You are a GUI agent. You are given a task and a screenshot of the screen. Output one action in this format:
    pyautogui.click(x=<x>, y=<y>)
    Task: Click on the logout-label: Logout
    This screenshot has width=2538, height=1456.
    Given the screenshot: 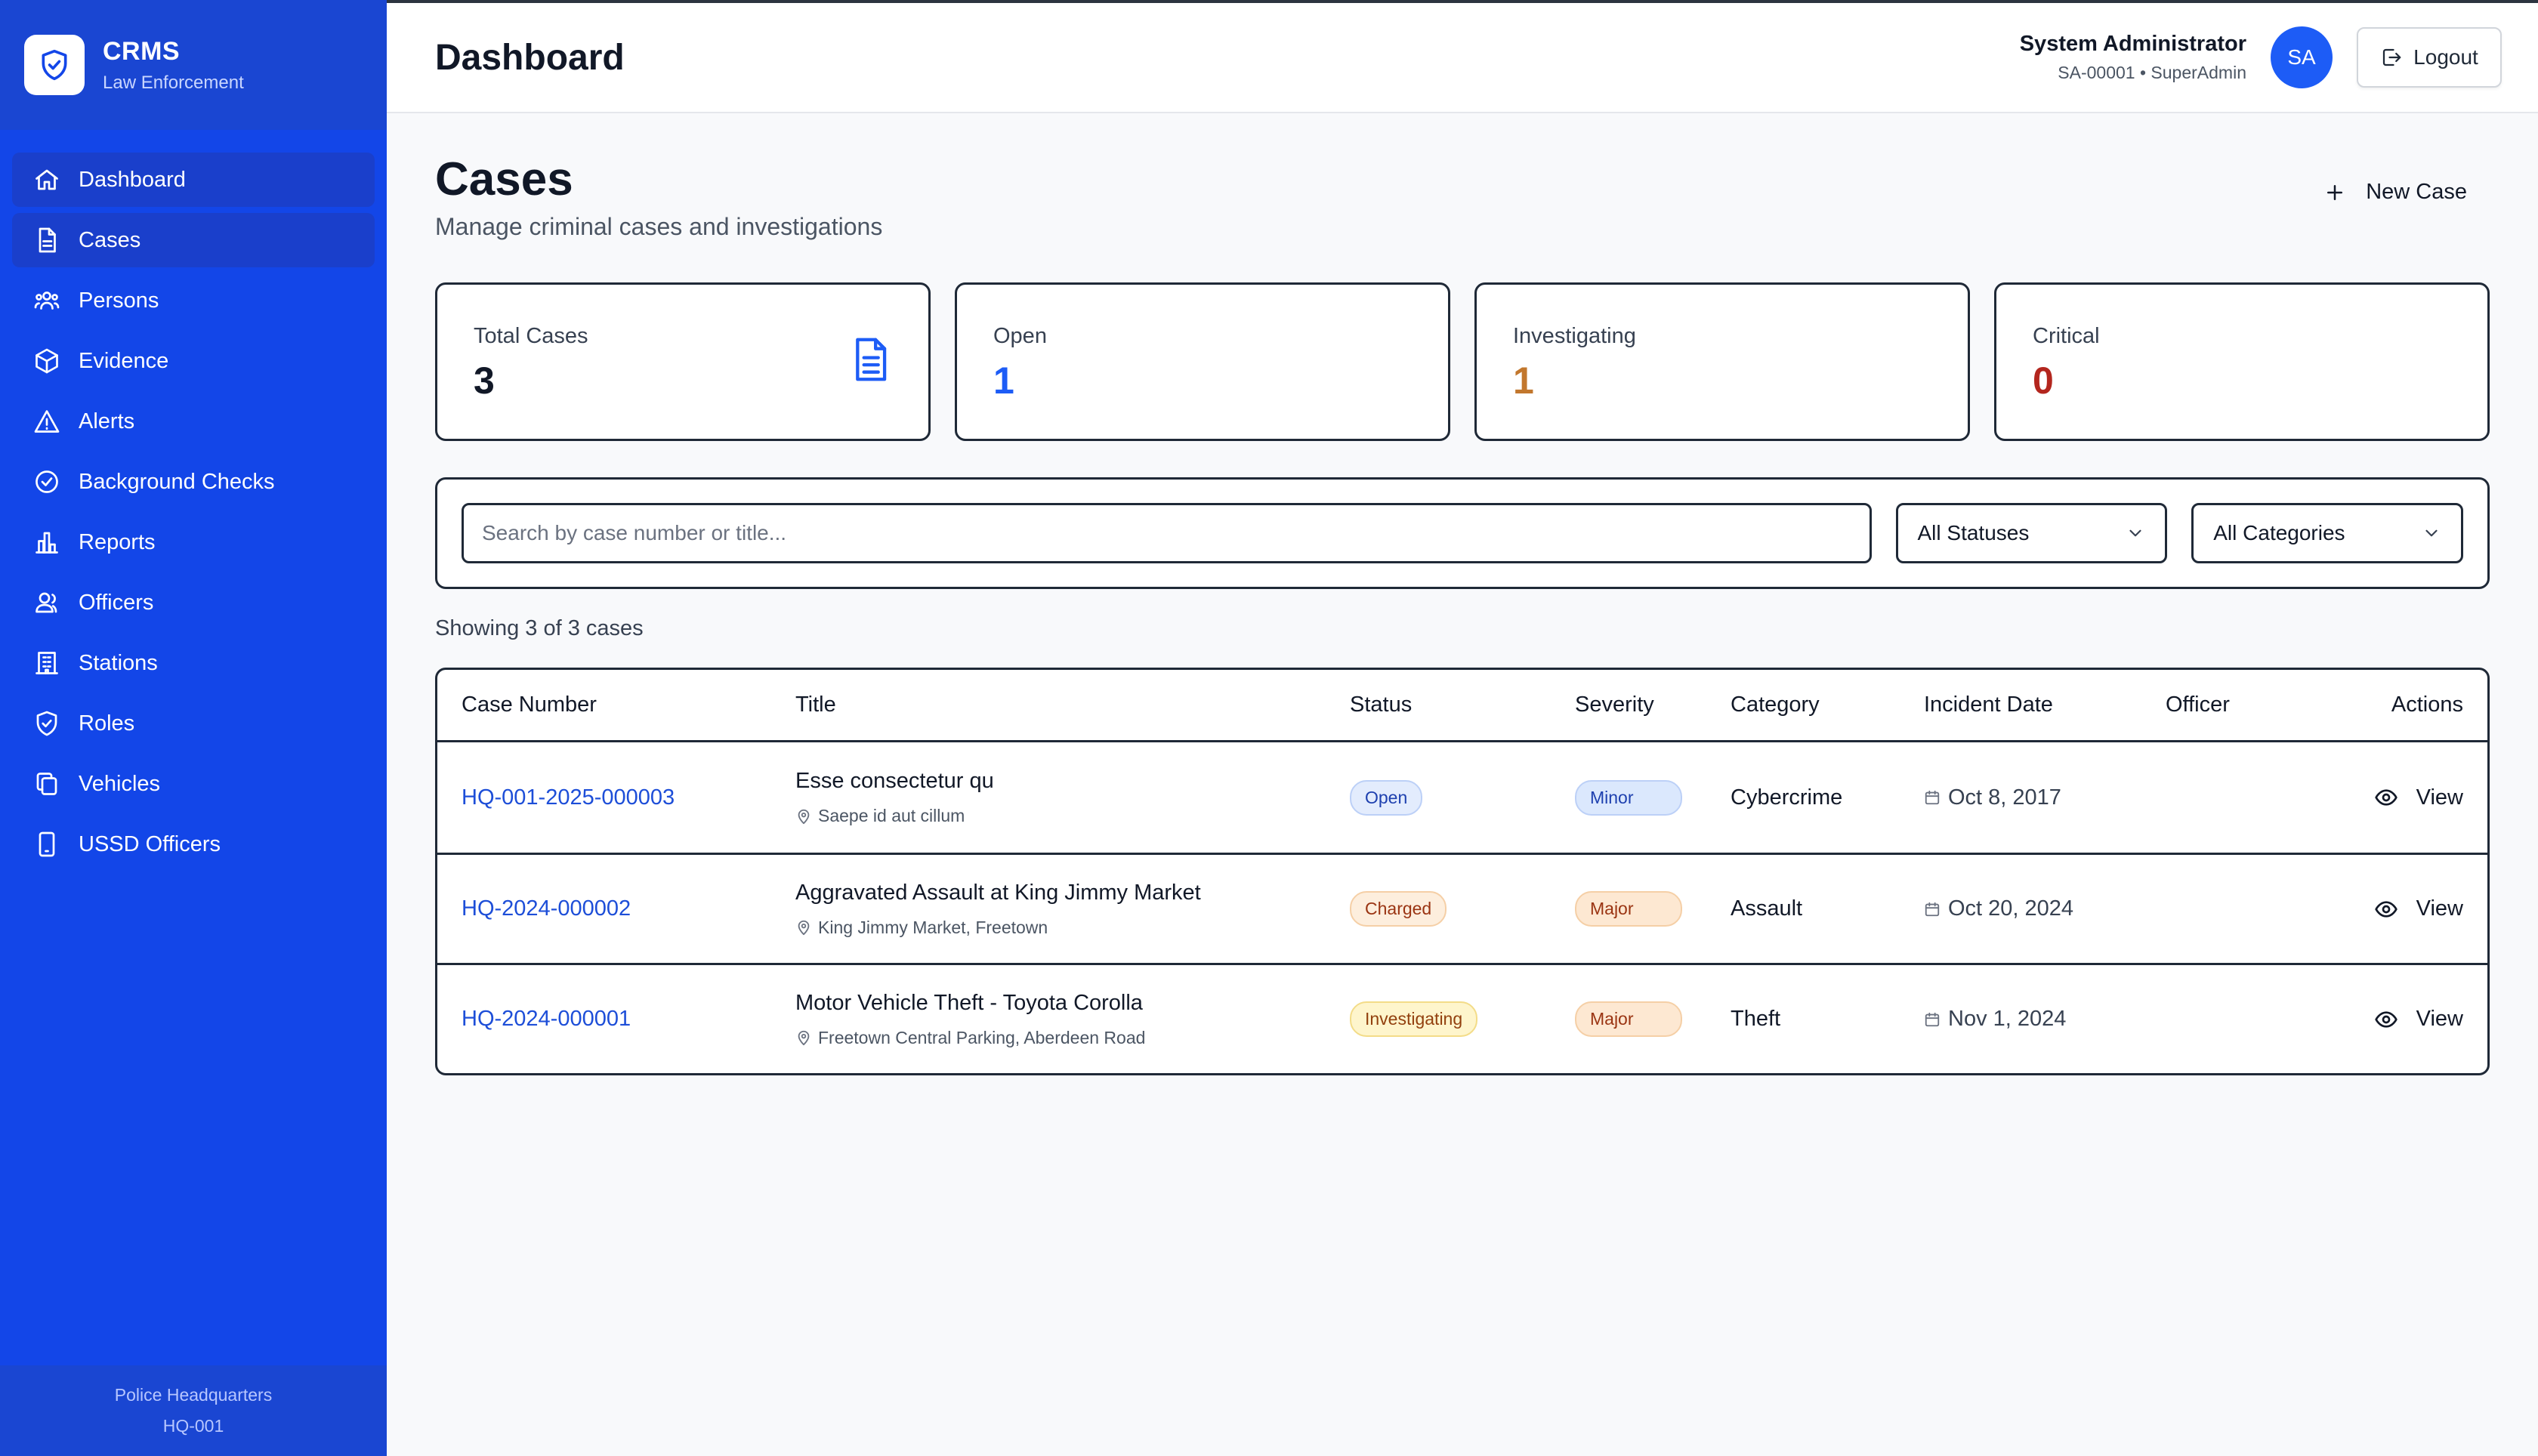 What is the action you would take?
    pyautogui.click(x=2445, y=57)
    